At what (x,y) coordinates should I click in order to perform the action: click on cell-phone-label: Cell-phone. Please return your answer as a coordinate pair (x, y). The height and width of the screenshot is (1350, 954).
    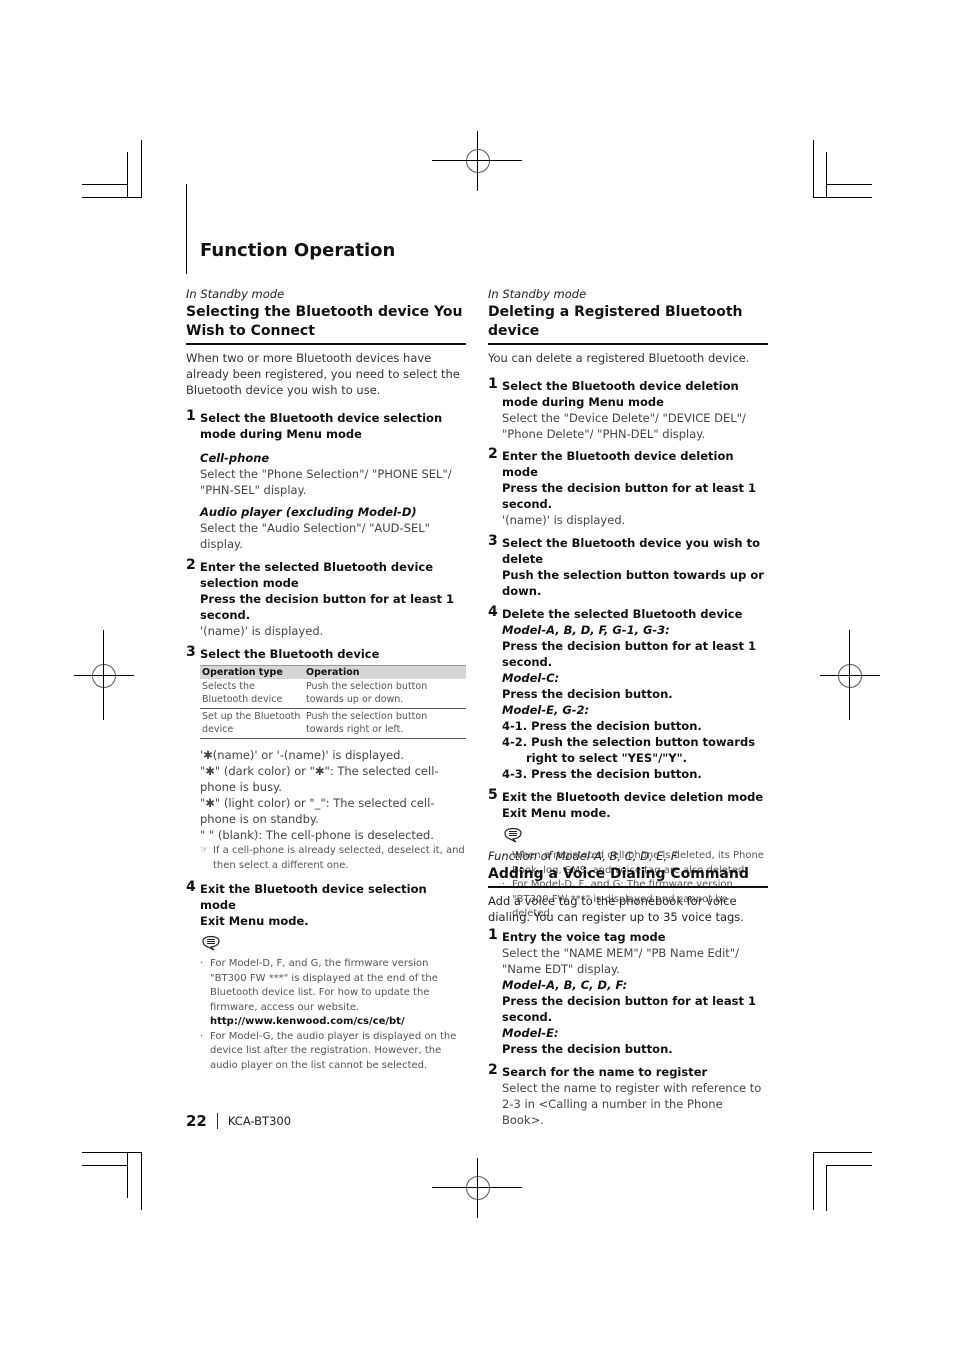
    Looking at the image, I should click on (235, 458).